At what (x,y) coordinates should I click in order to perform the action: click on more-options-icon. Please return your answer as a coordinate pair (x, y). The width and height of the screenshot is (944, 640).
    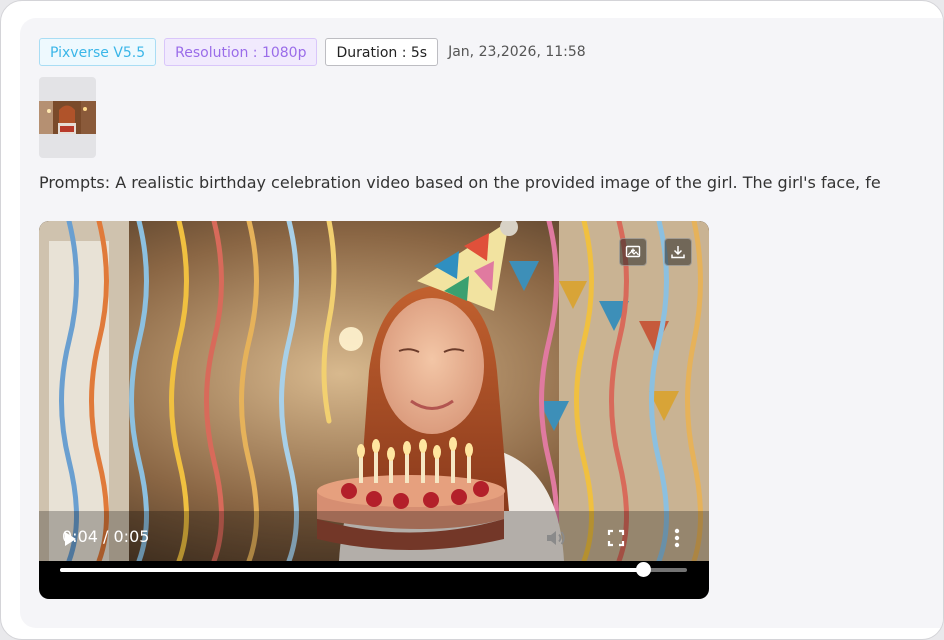
    Looking at the image, I should click on (677, 538).